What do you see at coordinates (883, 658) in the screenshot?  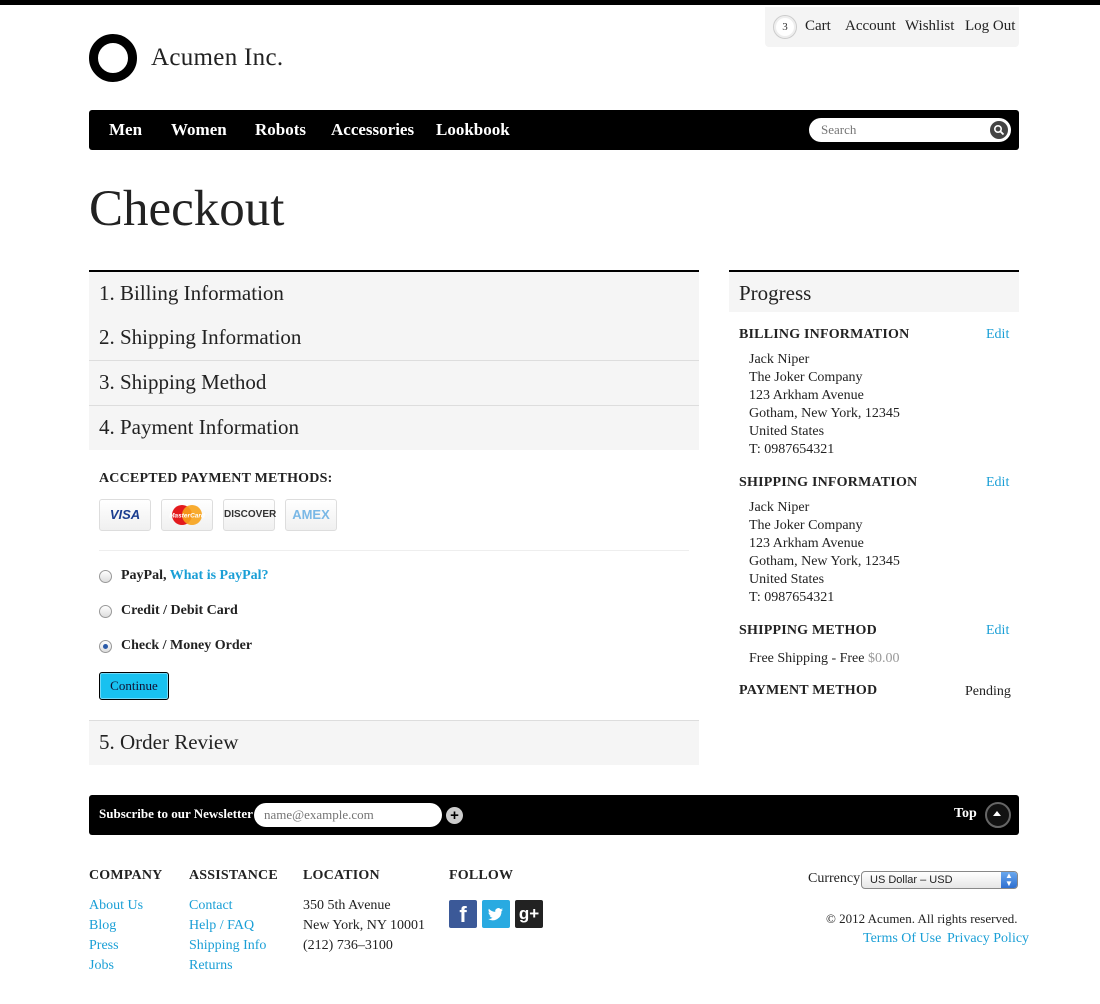 I see `shipping-method-price: $0.00` at bounding box center [883, 658].